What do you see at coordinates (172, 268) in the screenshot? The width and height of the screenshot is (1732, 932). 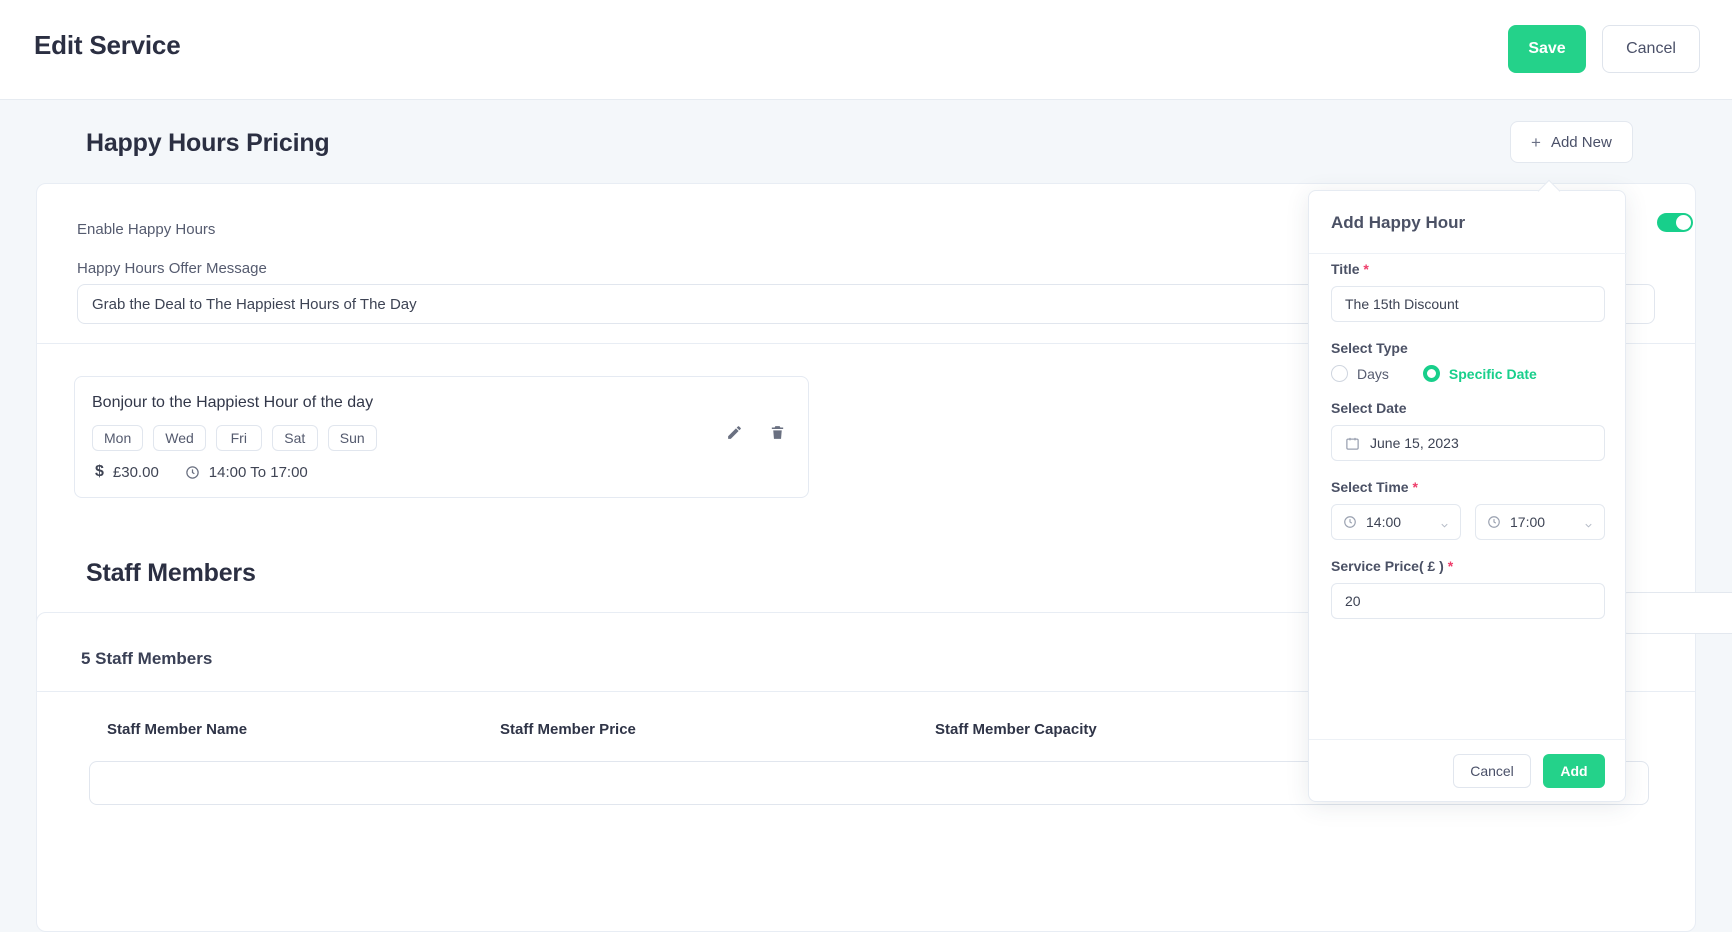 I see `offer-message-label: Happy Hours Offer Message` at bounding box center [172, 268].